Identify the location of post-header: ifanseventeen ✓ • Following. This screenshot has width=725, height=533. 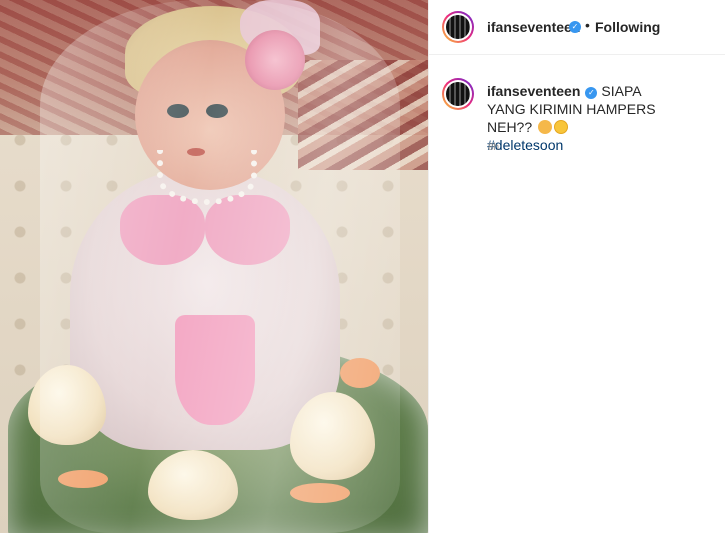
(577, 27).